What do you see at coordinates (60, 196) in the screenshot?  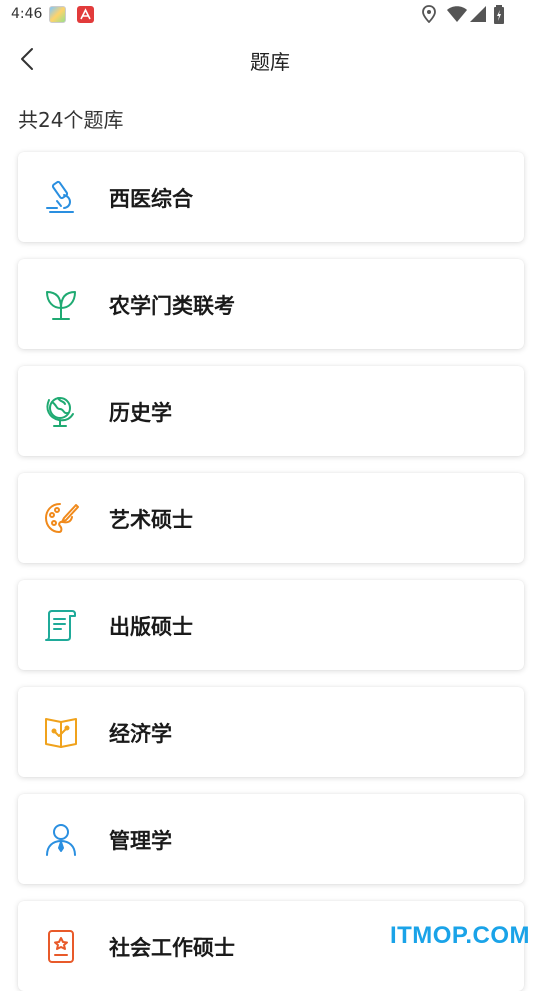 I see `microscope-icon` at bounding box center [60, 196].